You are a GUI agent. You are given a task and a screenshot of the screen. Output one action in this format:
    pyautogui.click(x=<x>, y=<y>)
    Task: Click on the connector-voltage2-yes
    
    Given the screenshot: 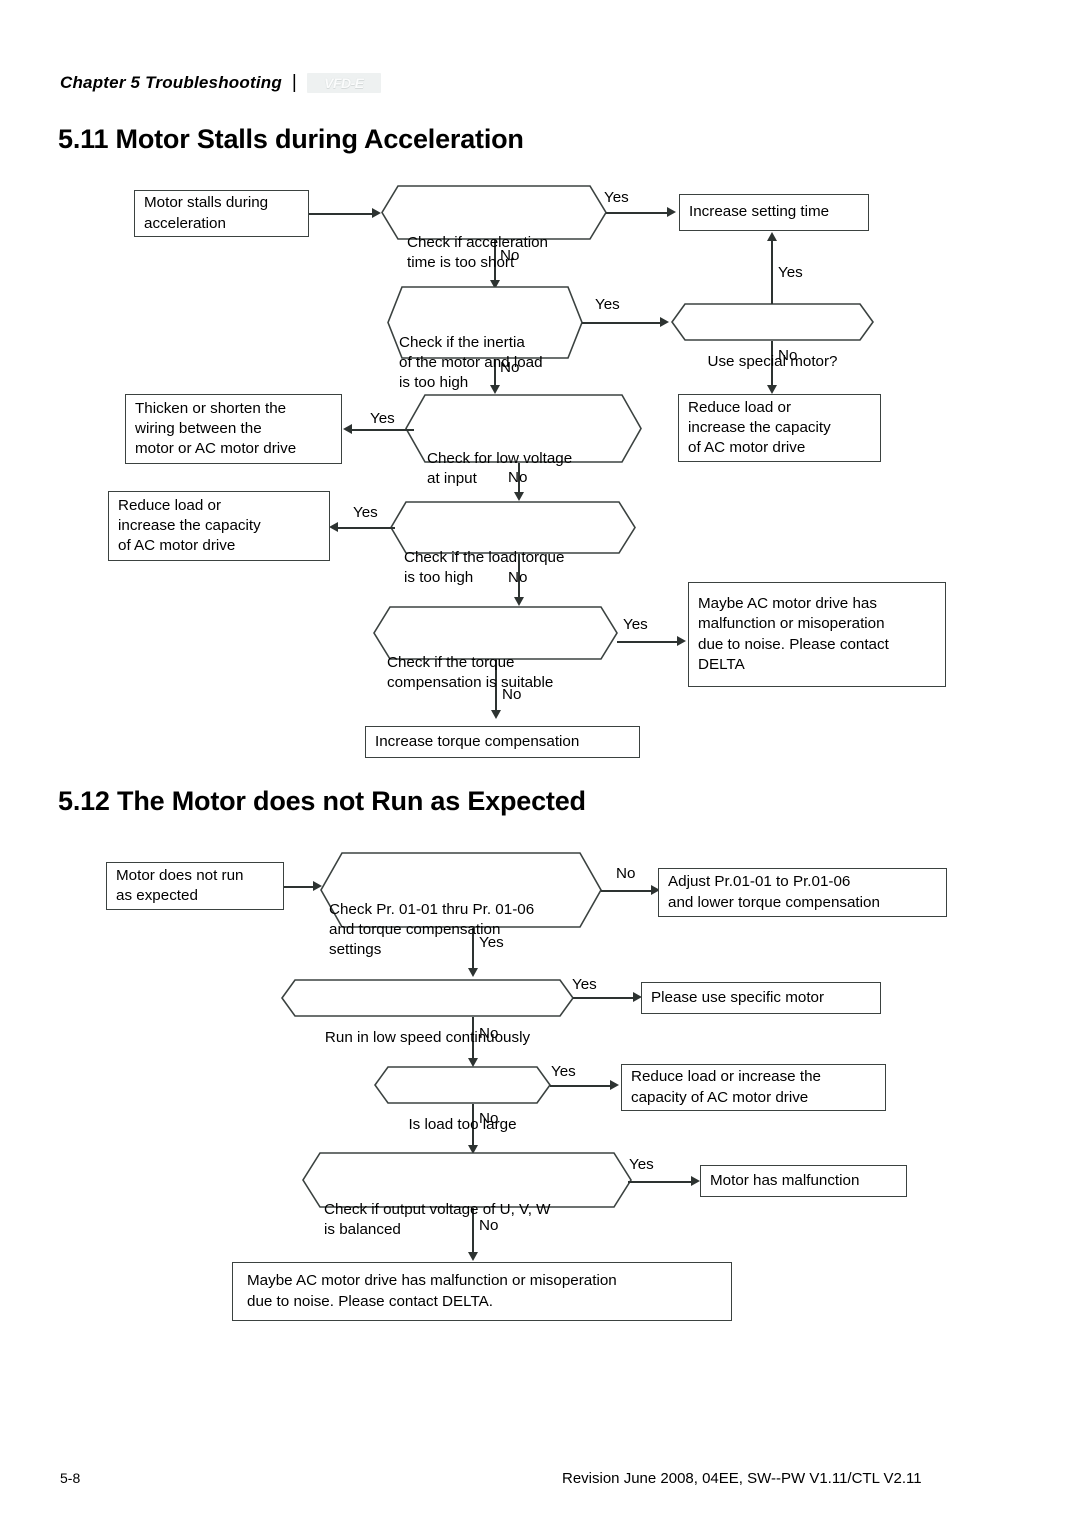 What is the action you would take?
    pyautogui.click(x=660, y=1182)
    